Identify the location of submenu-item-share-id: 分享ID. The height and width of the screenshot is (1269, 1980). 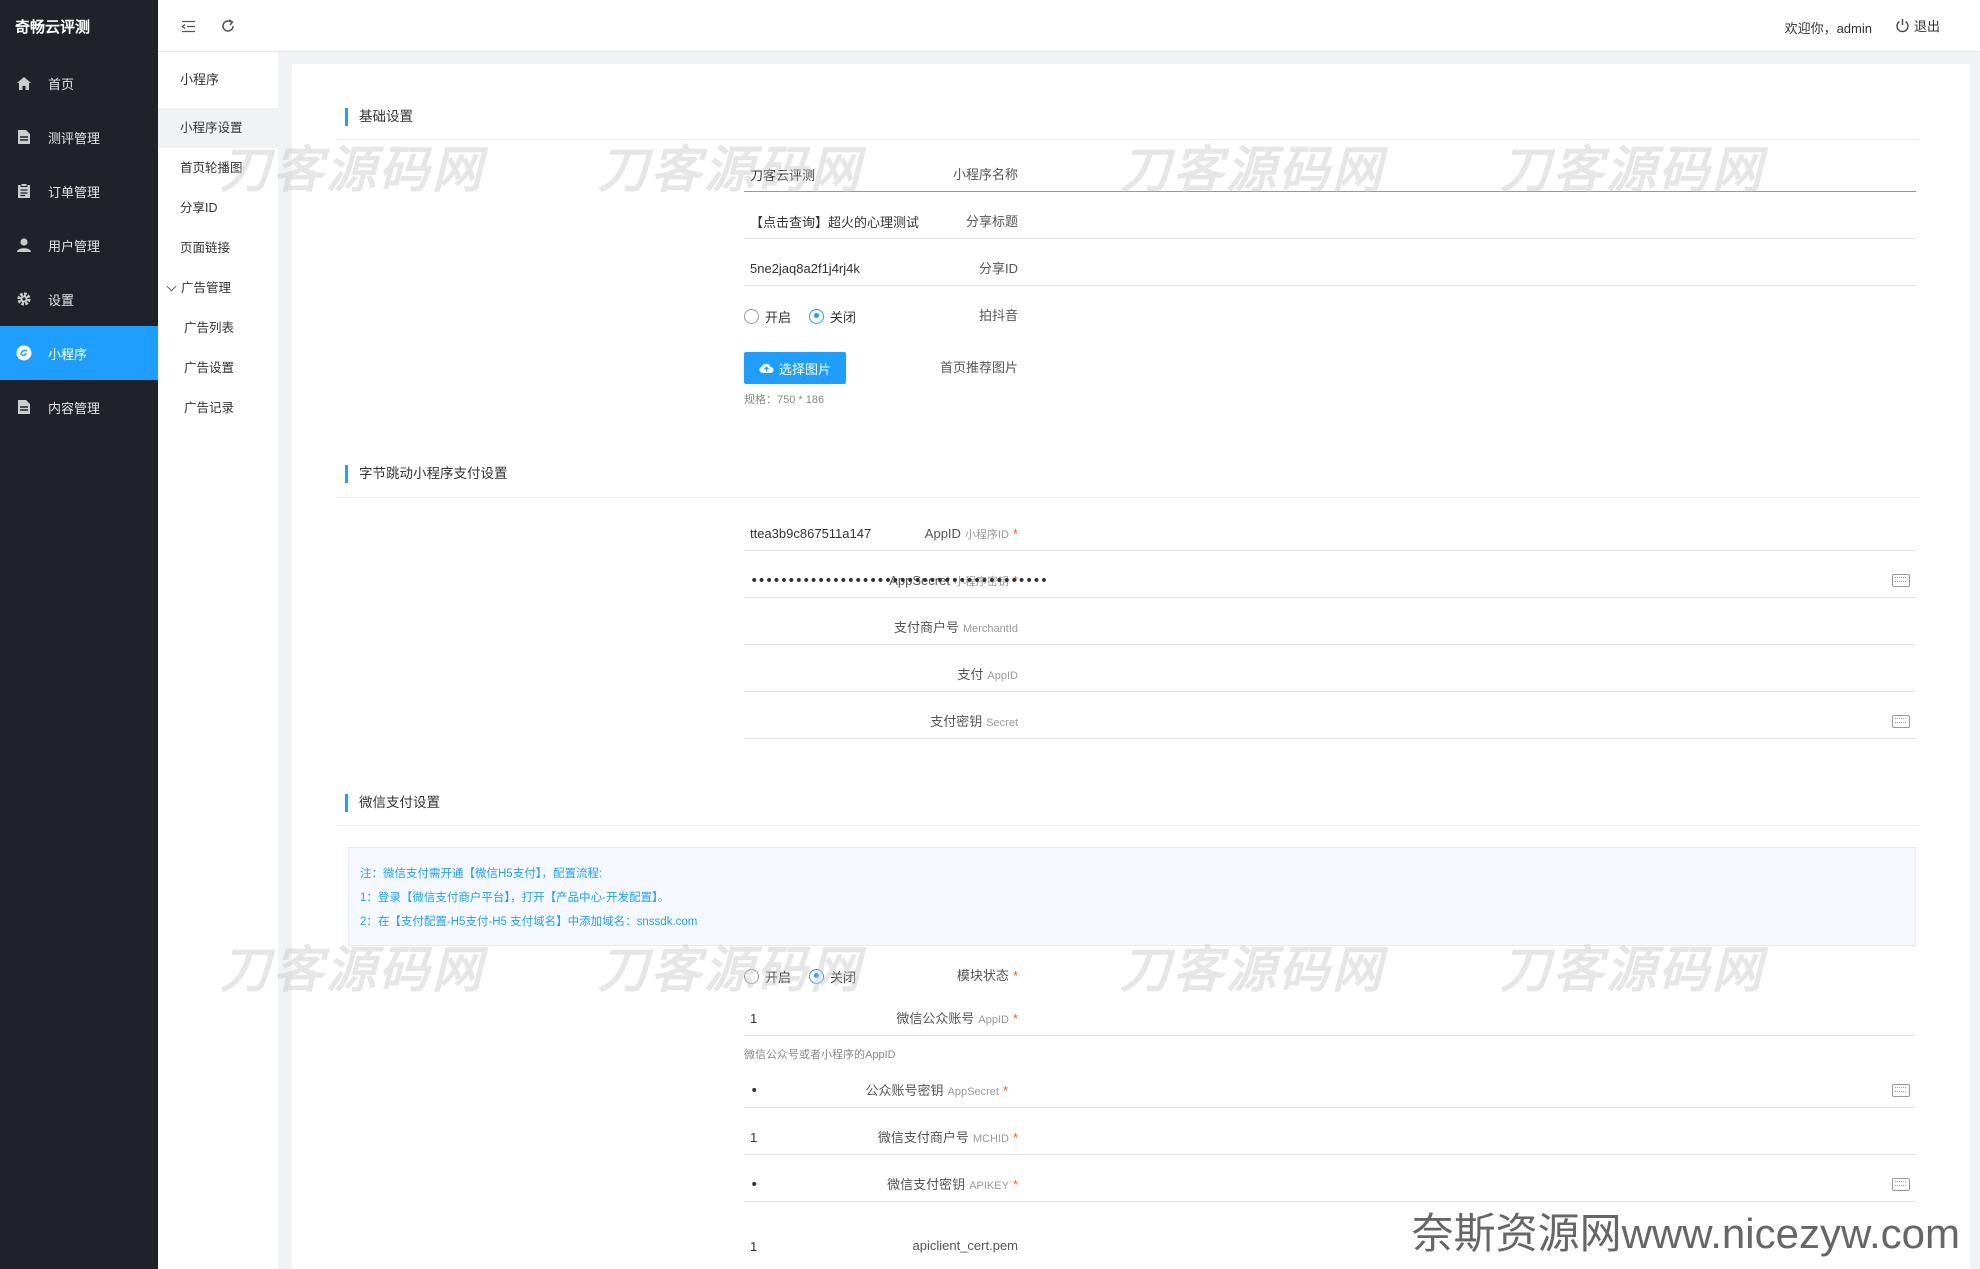
(218, 208).